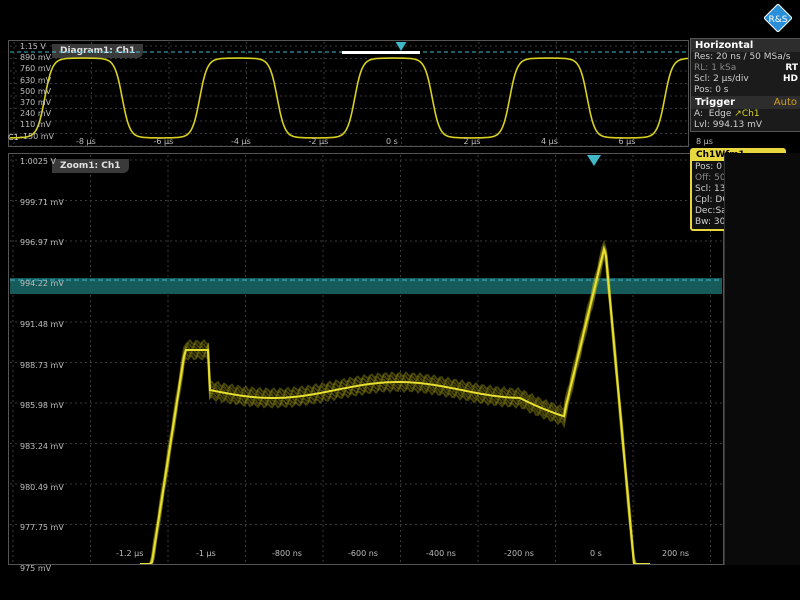 This screenshot has width=800, height=600. I want to click on zoom-y-tick: 994.22 mV, so click(42, 284).